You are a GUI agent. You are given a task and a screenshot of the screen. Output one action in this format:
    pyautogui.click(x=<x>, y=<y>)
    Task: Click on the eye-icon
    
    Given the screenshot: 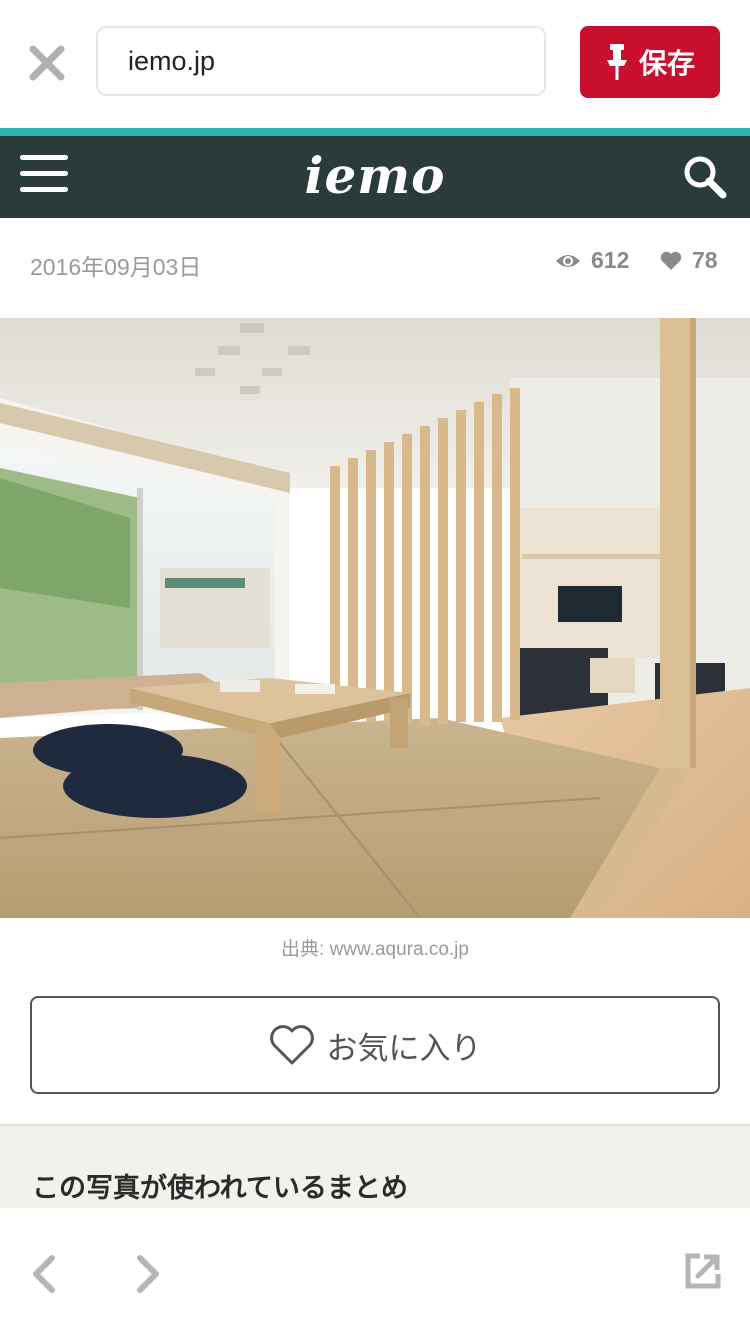 What is the action you would take?
    pyautogui.click(x=568, y=260)
    